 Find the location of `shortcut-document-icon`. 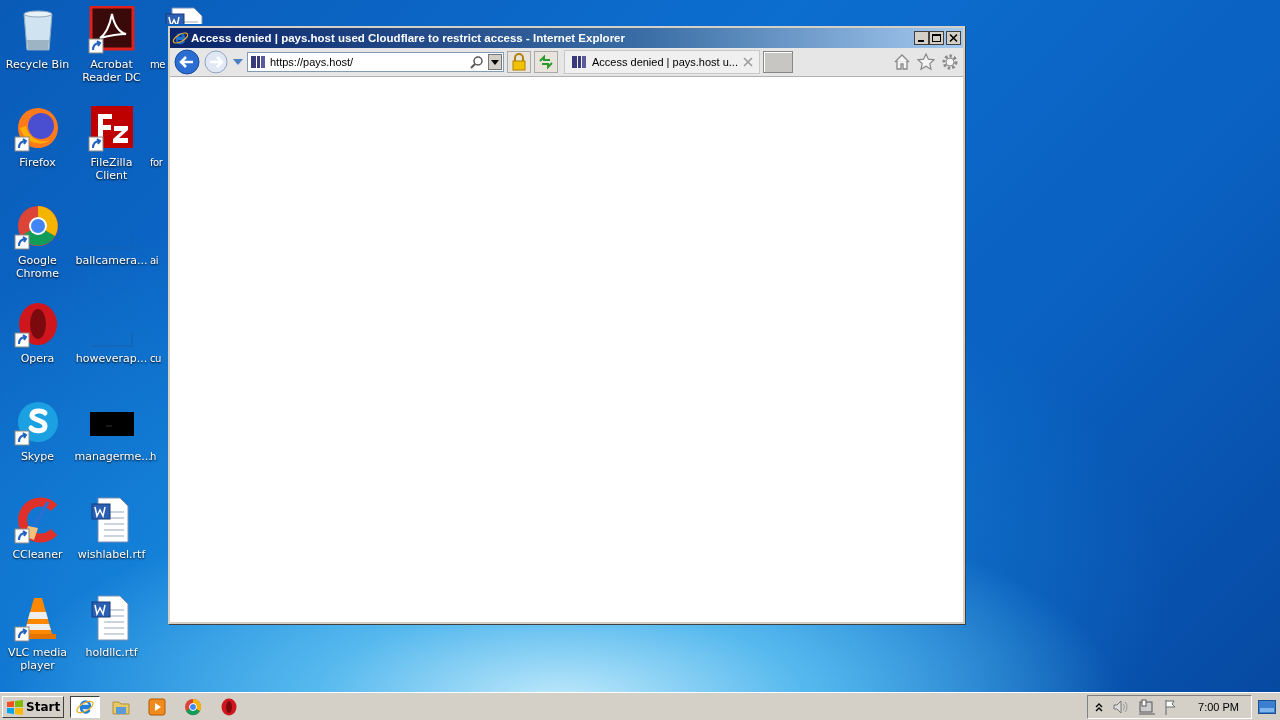

shortcut-document-icon is located at coordinates (111, 30).